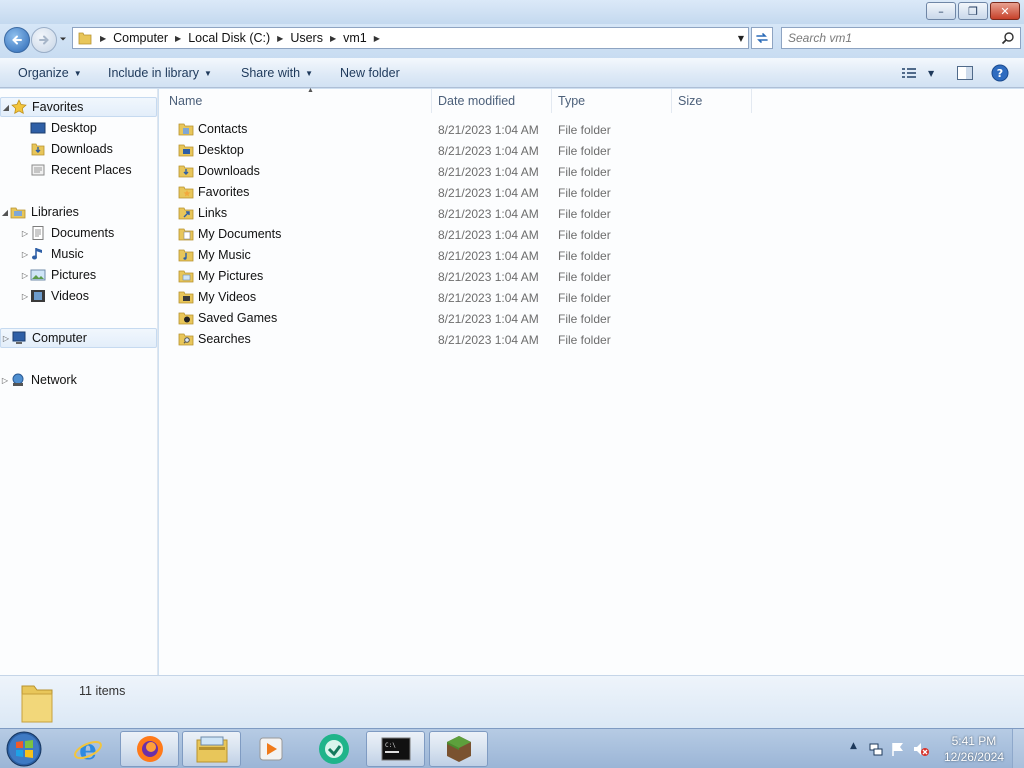  I want to click on nav-item-documents: ▷ Documents, so click(78, 233).